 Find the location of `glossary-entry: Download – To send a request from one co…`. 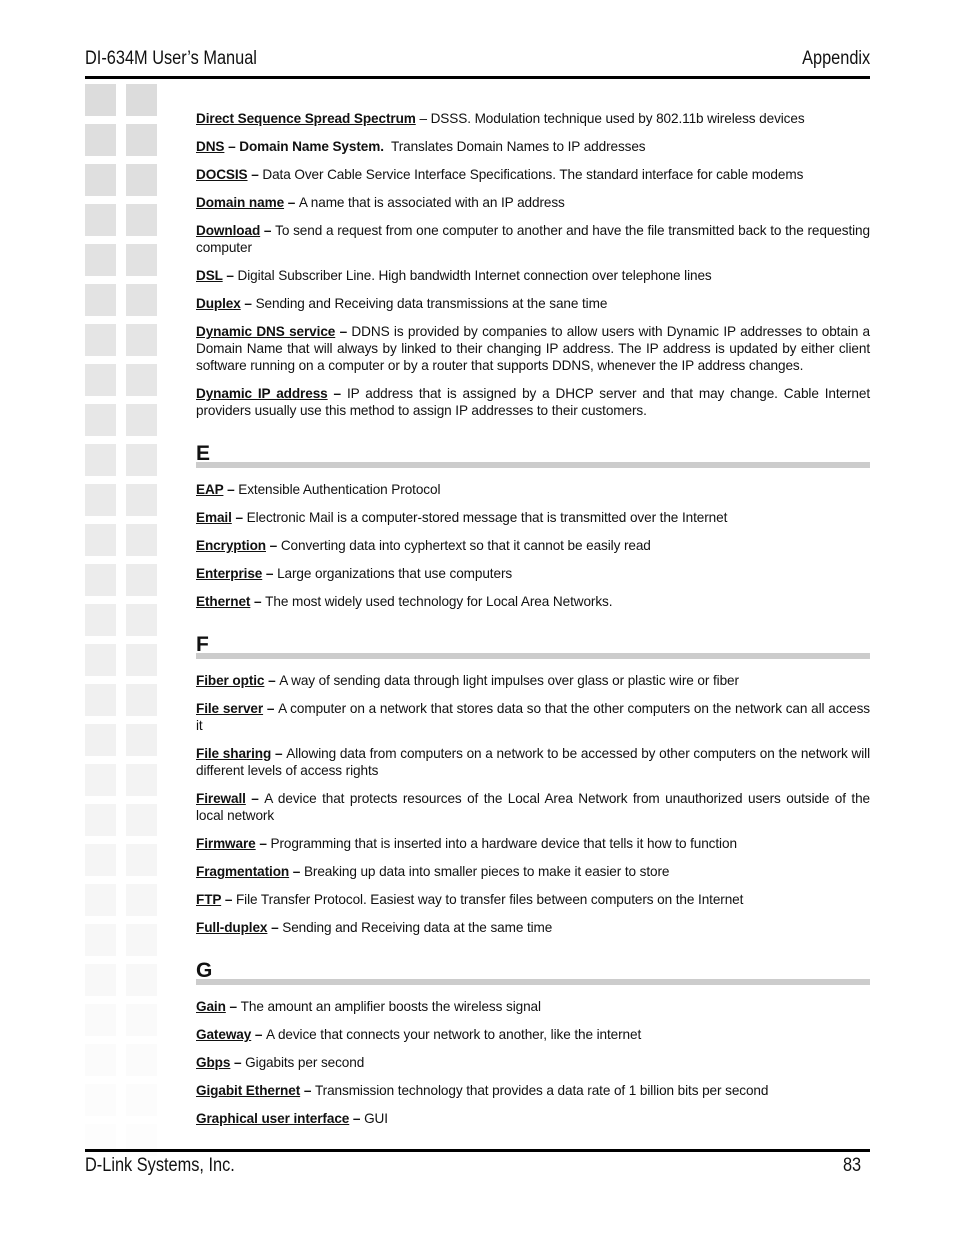

glossary-entry: Download – To send a request from one co… is located at coordinates (533, 239).